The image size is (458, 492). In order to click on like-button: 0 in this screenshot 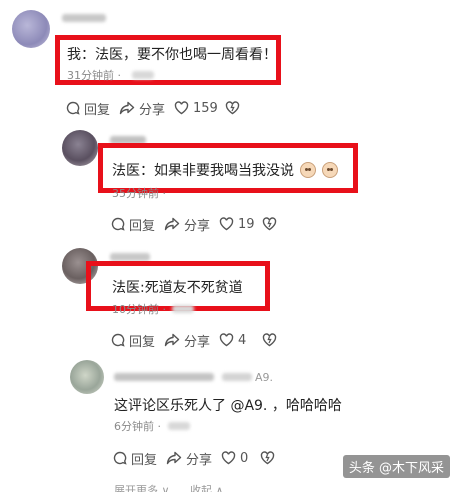, I will do `click(234, 458)`.